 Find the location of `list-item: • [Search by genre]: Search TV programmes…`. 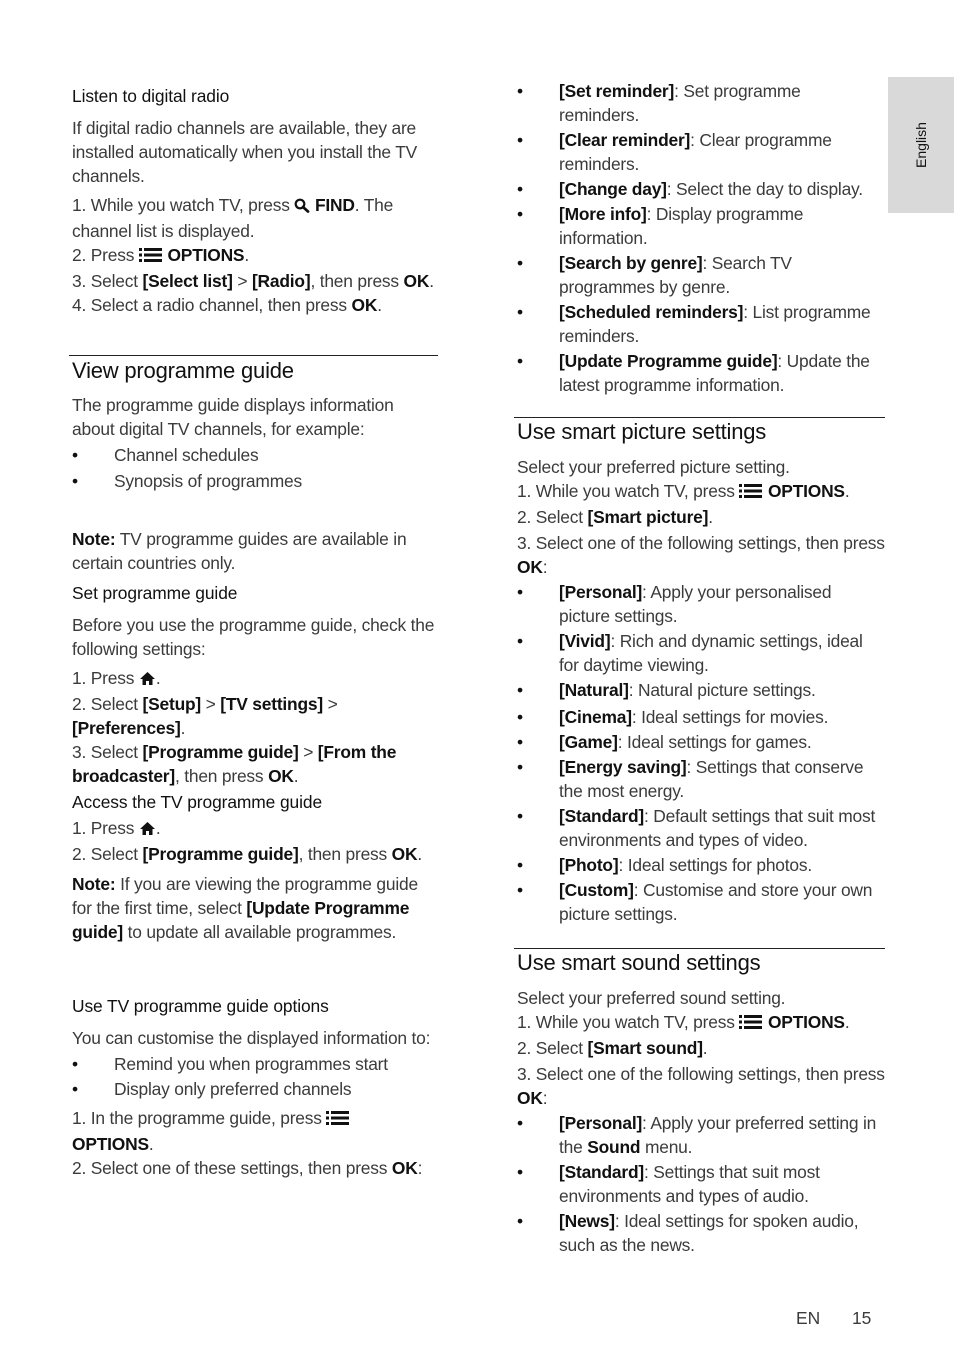

list-item: • [Search by genre]: Search TV programmes… is located at coordinates (654, 275).